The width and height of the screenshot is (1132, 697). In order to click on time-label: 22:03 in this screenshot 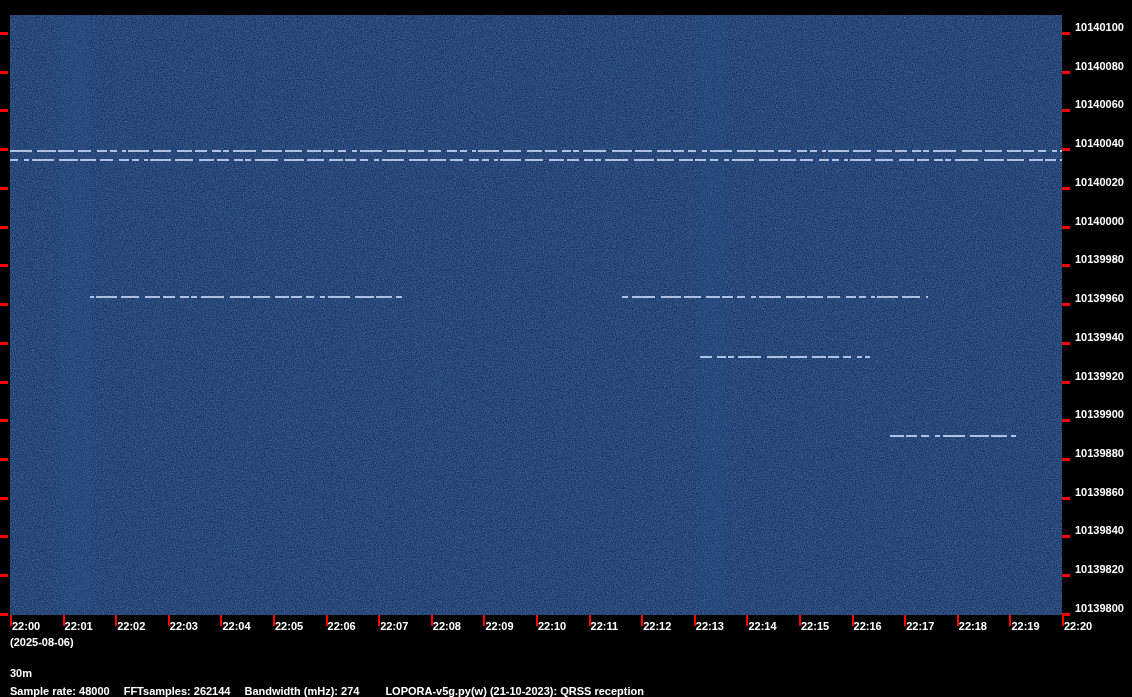, I will do `click(183, 626)`.